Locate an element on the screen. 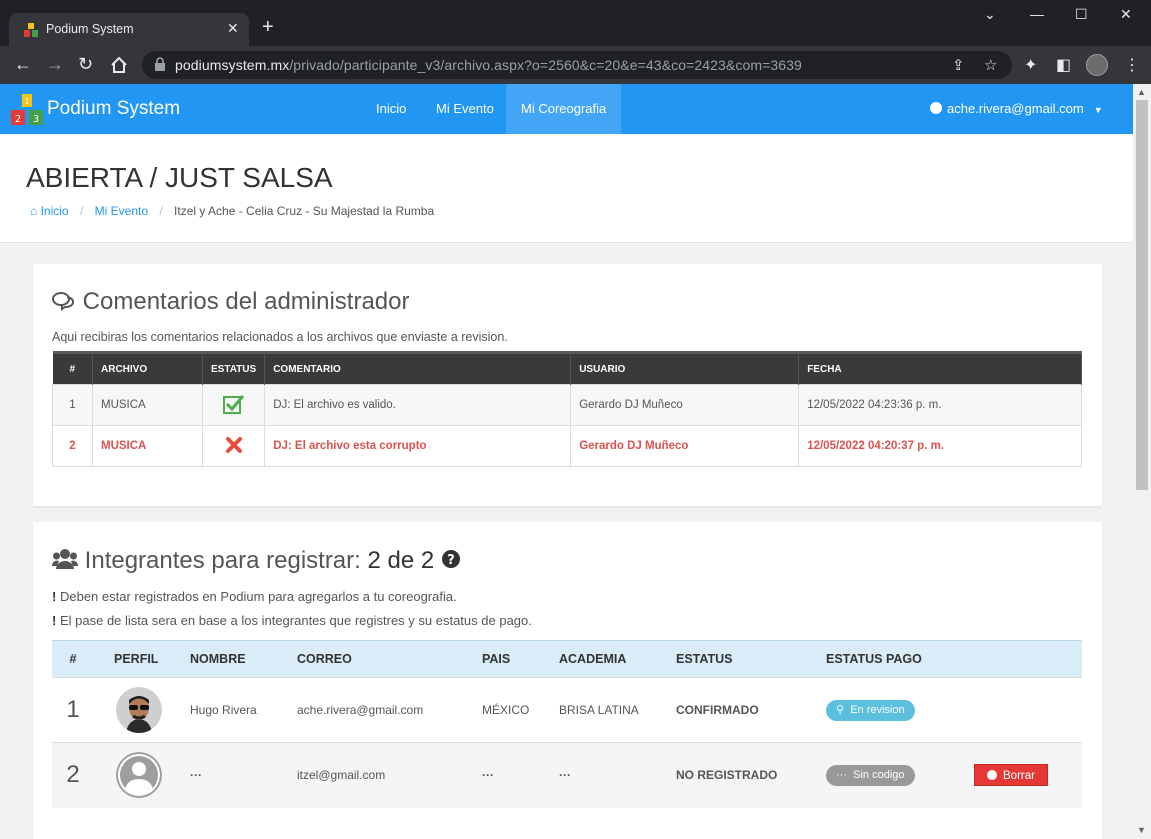 This screenshot has width=1151, height=839. svg-text: 2 is located at coordinates (18, 119).